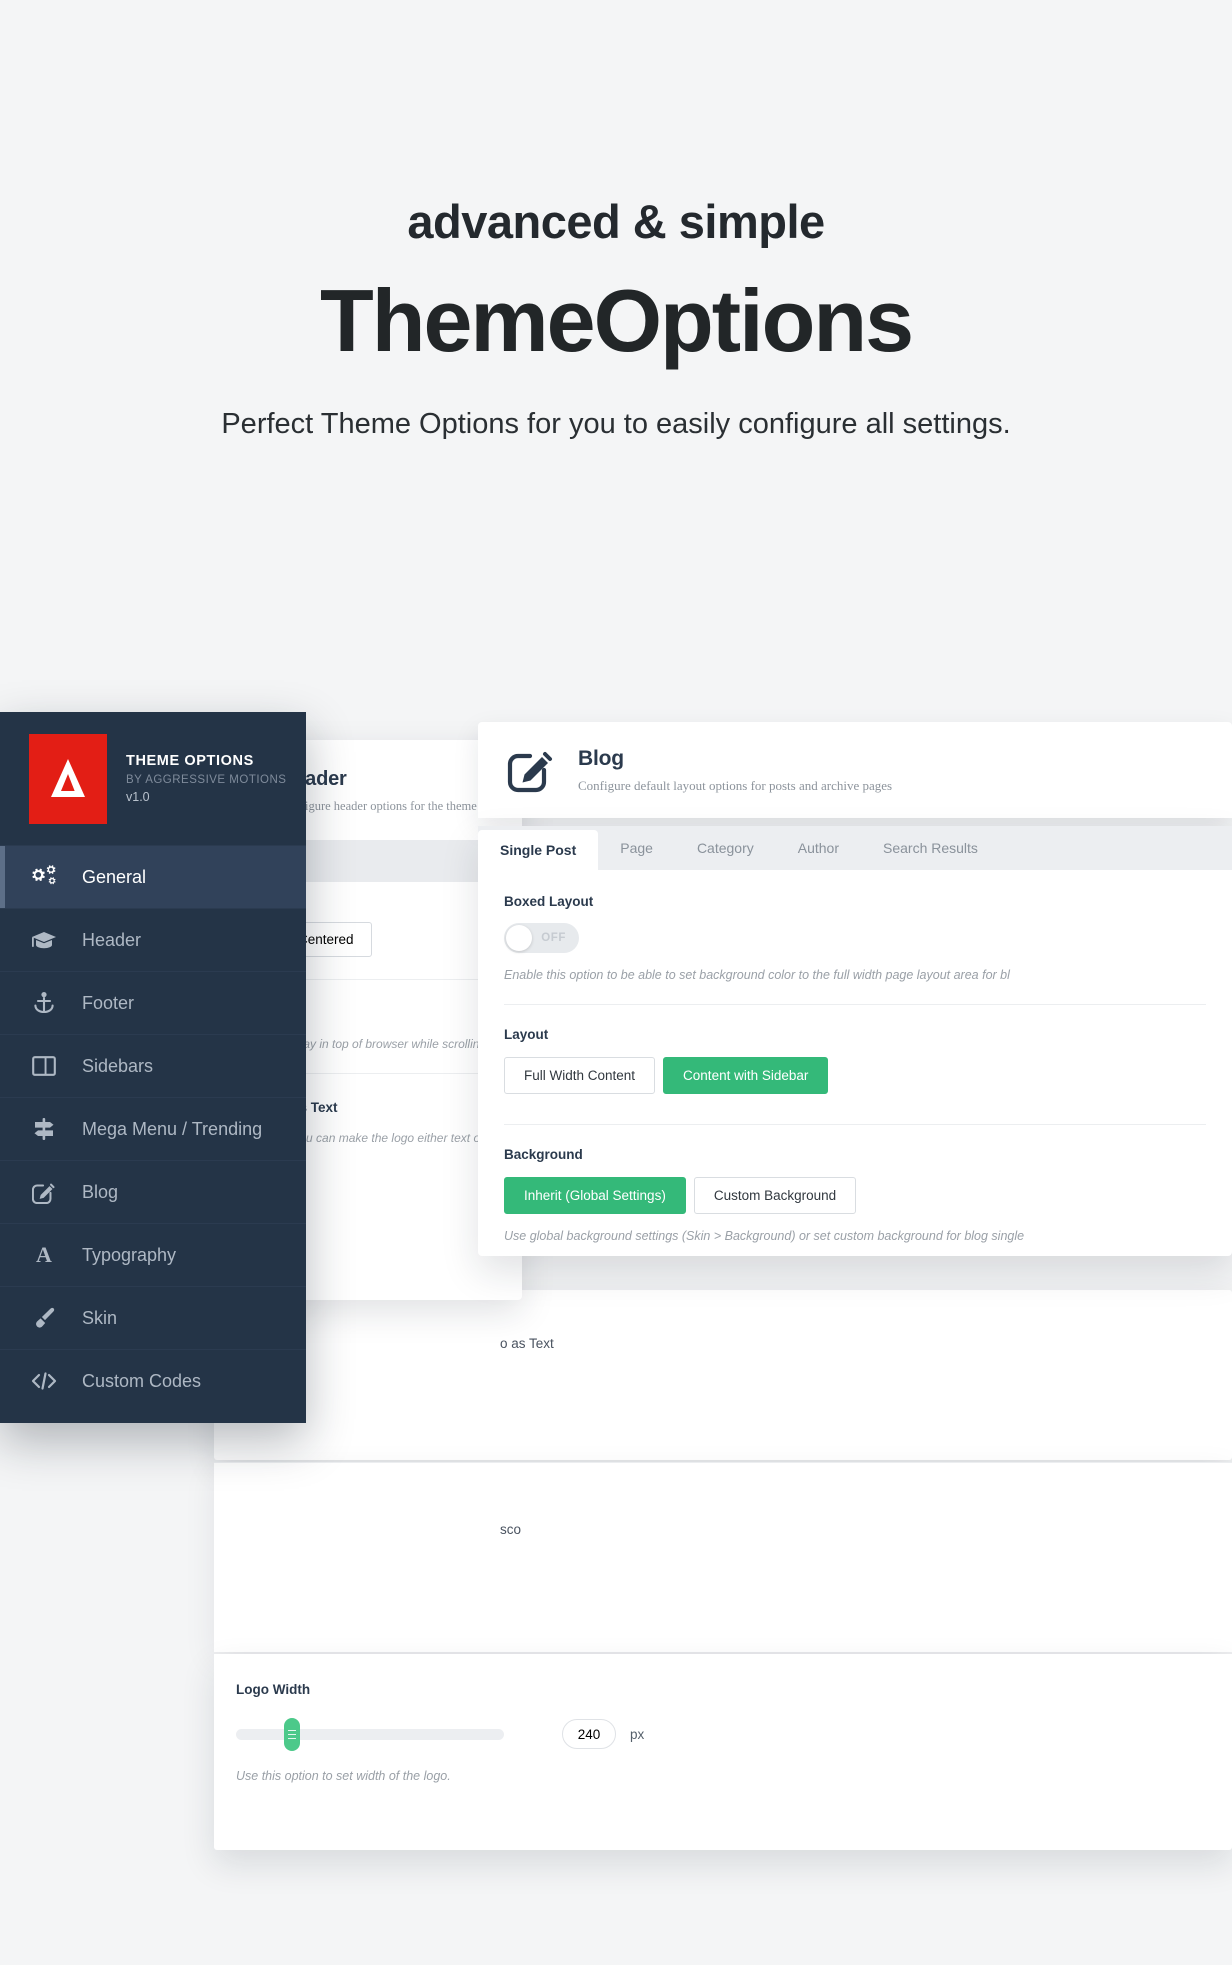  Describe the element at coordinates (775, 1195) in the screenshot. I see `background-custom-button: Custom Background` at that location.